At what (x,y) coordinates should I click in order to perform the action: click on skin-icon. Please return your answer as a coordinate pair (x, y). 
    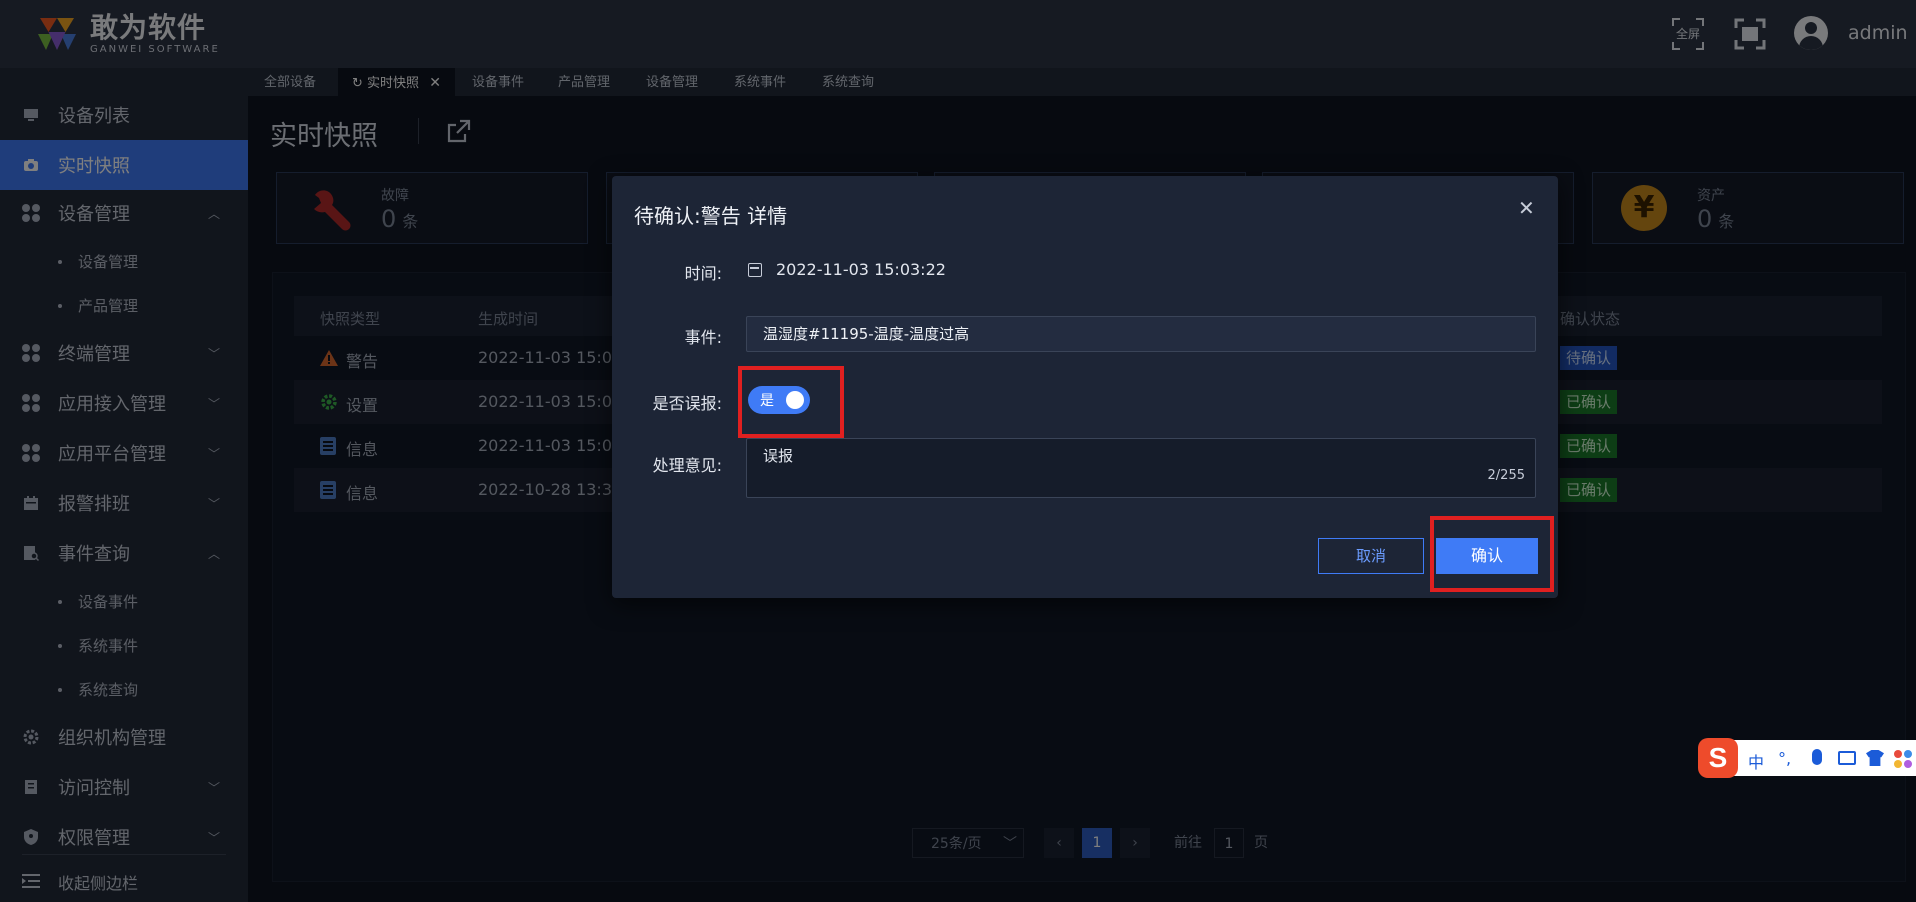
    Looking at the image, I should click on (1875, 758).